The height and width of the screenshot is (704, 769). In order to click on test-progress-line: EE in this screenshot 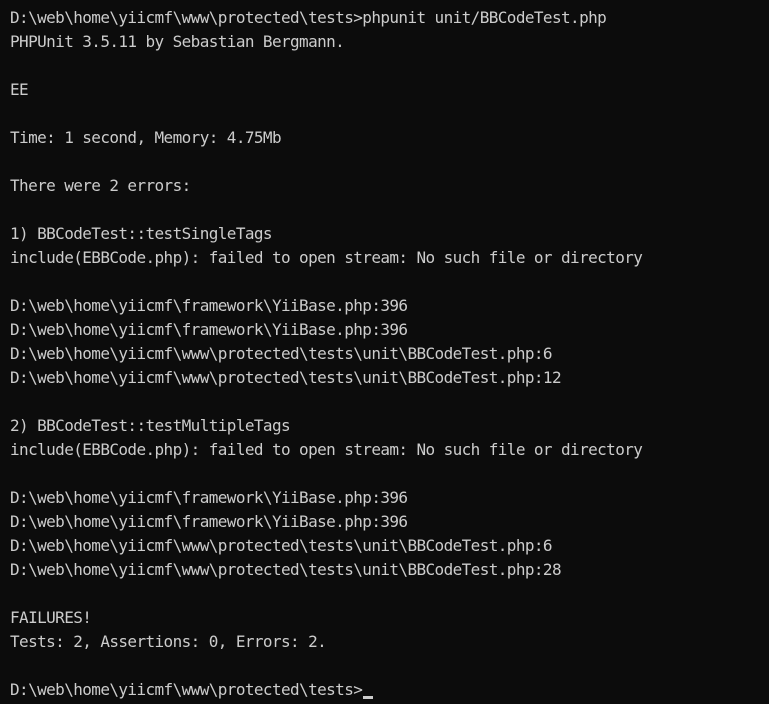, I will do `click(19, 89)`.